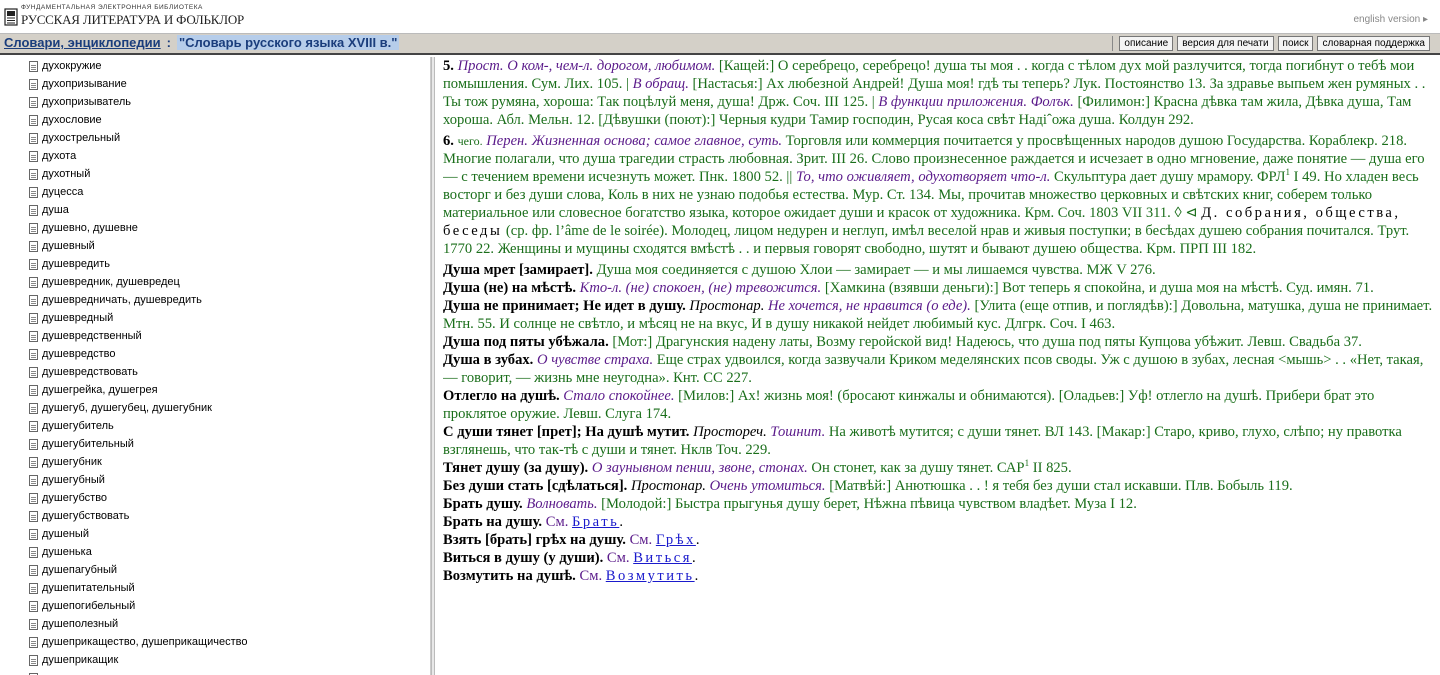 Image resolution: width=1440 pixels, height=675 pixels. What do you see at coordinates (229, 228) in the screenshot?
I see `sidebar-item: душевно, душевне` at bounding box center [229, 228].